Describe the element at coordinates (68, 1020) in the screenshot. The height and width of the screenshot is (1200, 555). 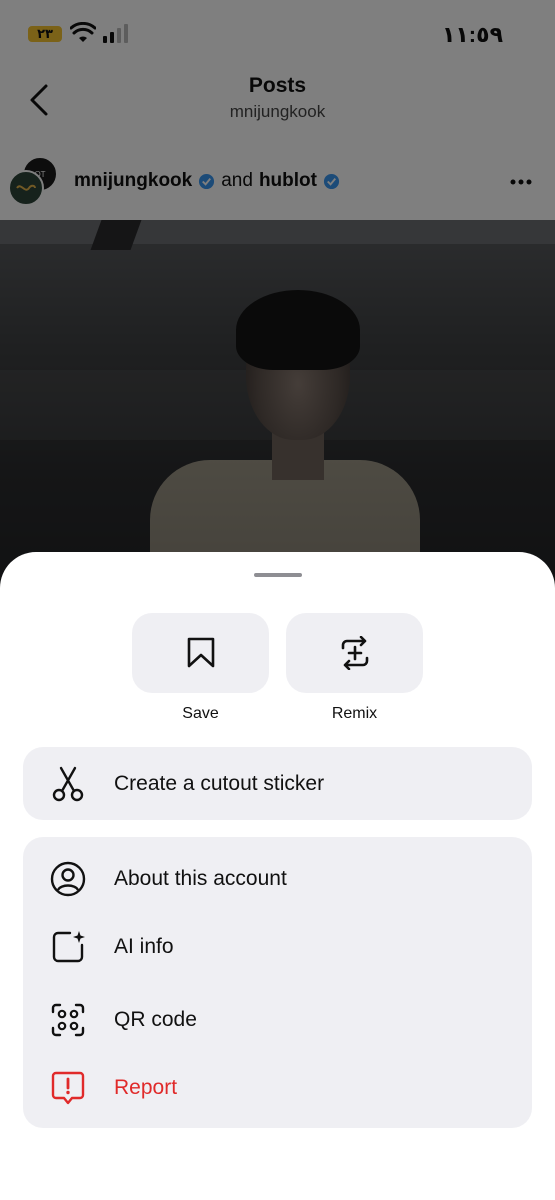
I see `qr-code-icon` at that location.